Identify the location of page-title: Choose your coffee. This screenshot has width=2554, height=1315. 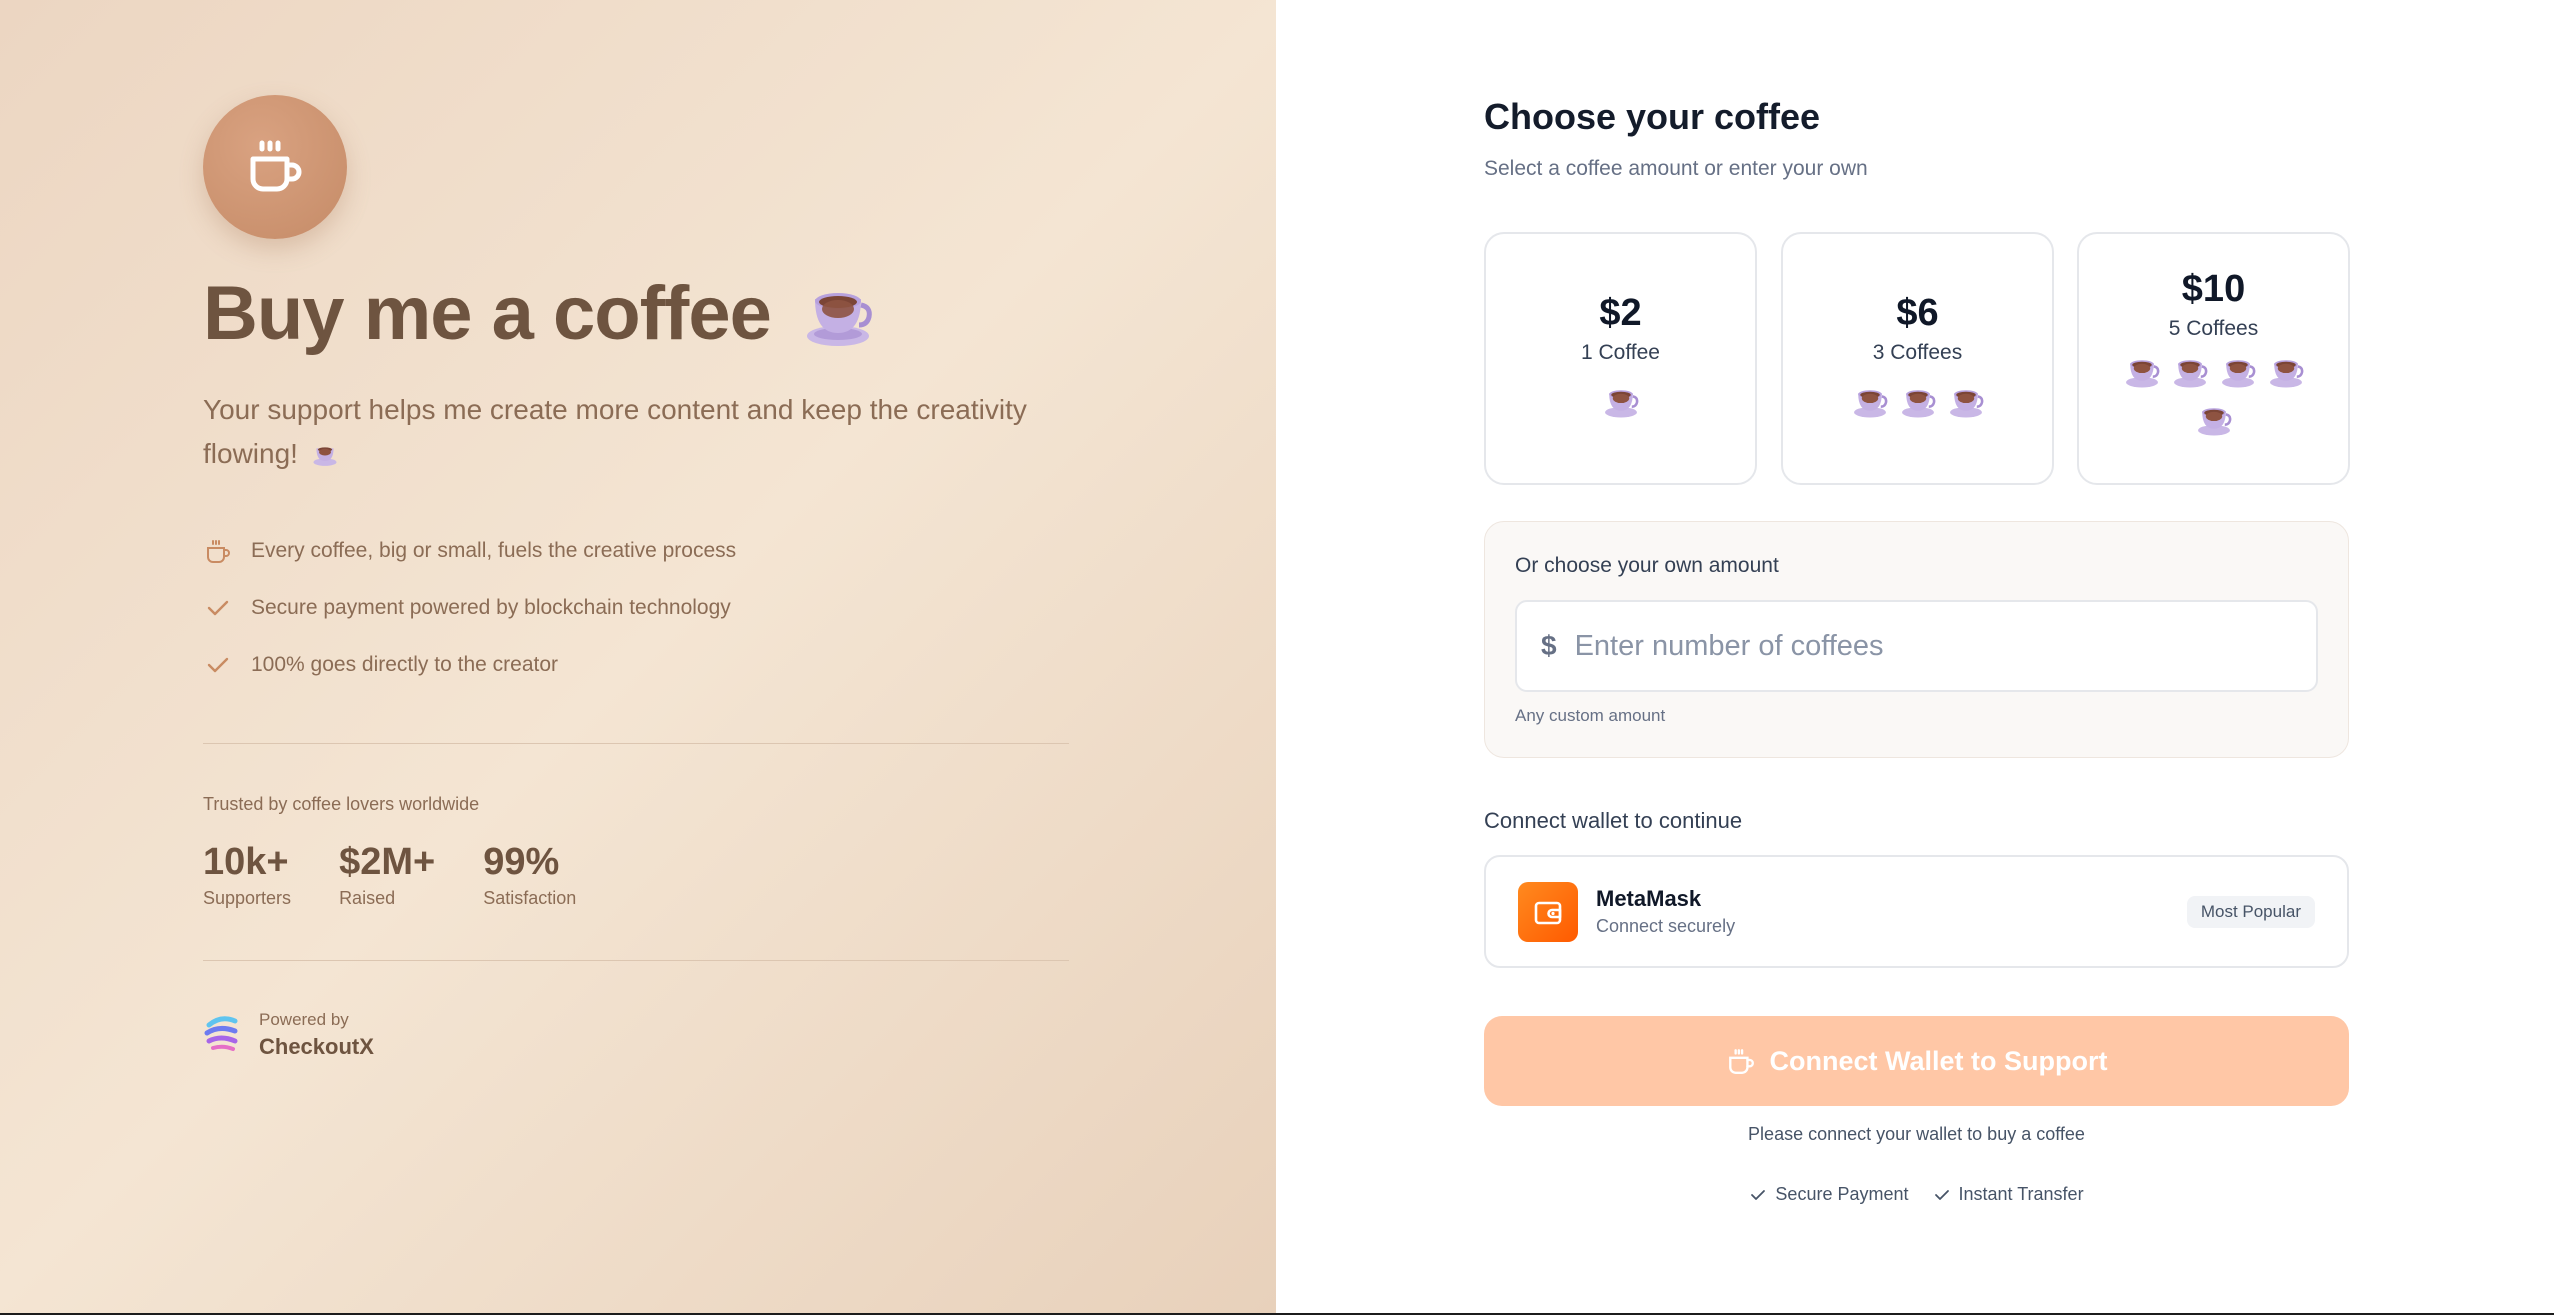
(1652, 116).